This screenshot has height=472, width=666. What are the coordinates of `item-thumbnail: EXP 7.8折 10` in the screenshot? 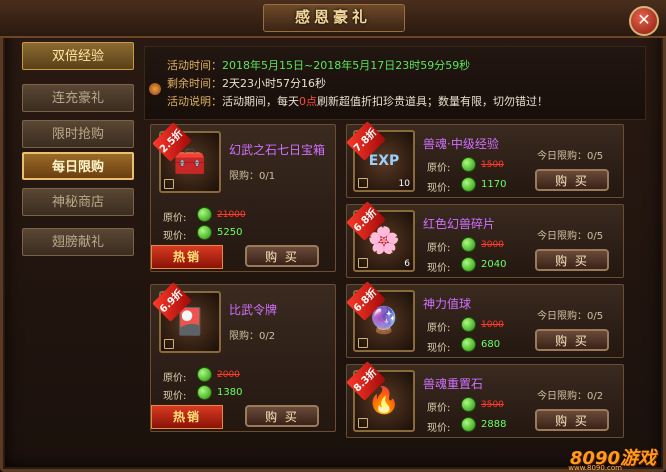 It's located at (380, 156).